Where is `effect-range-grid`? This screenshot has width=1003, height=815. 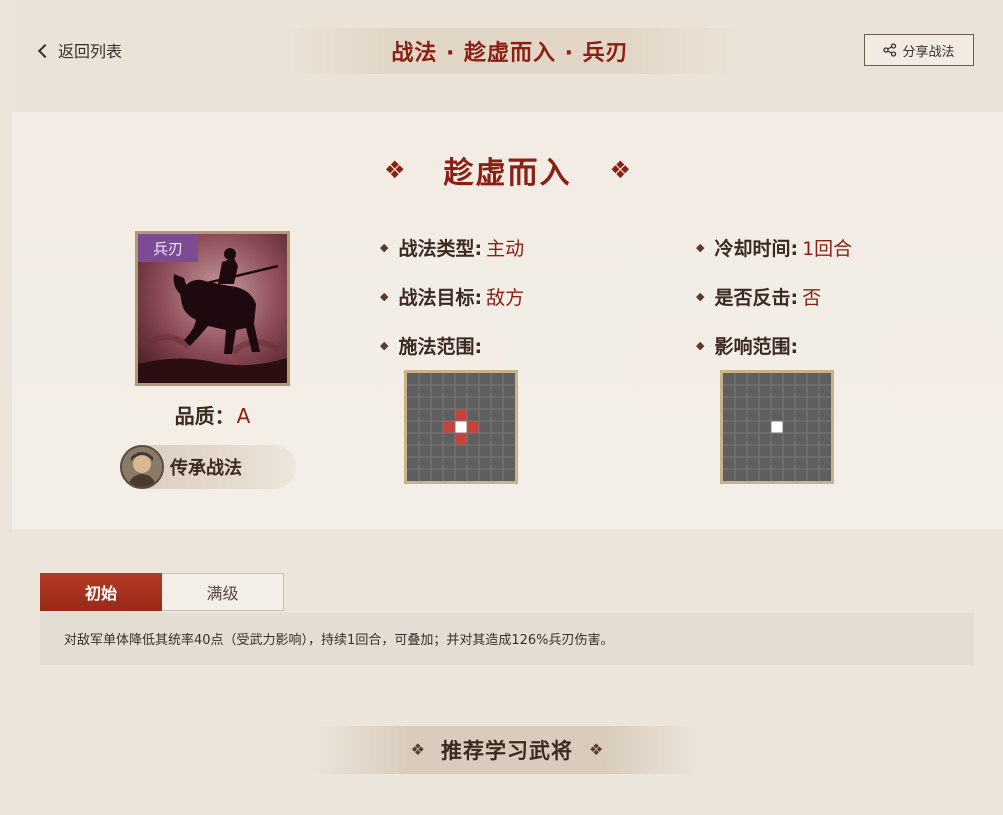 effect-range-grid is located at coordinates (777, 427).